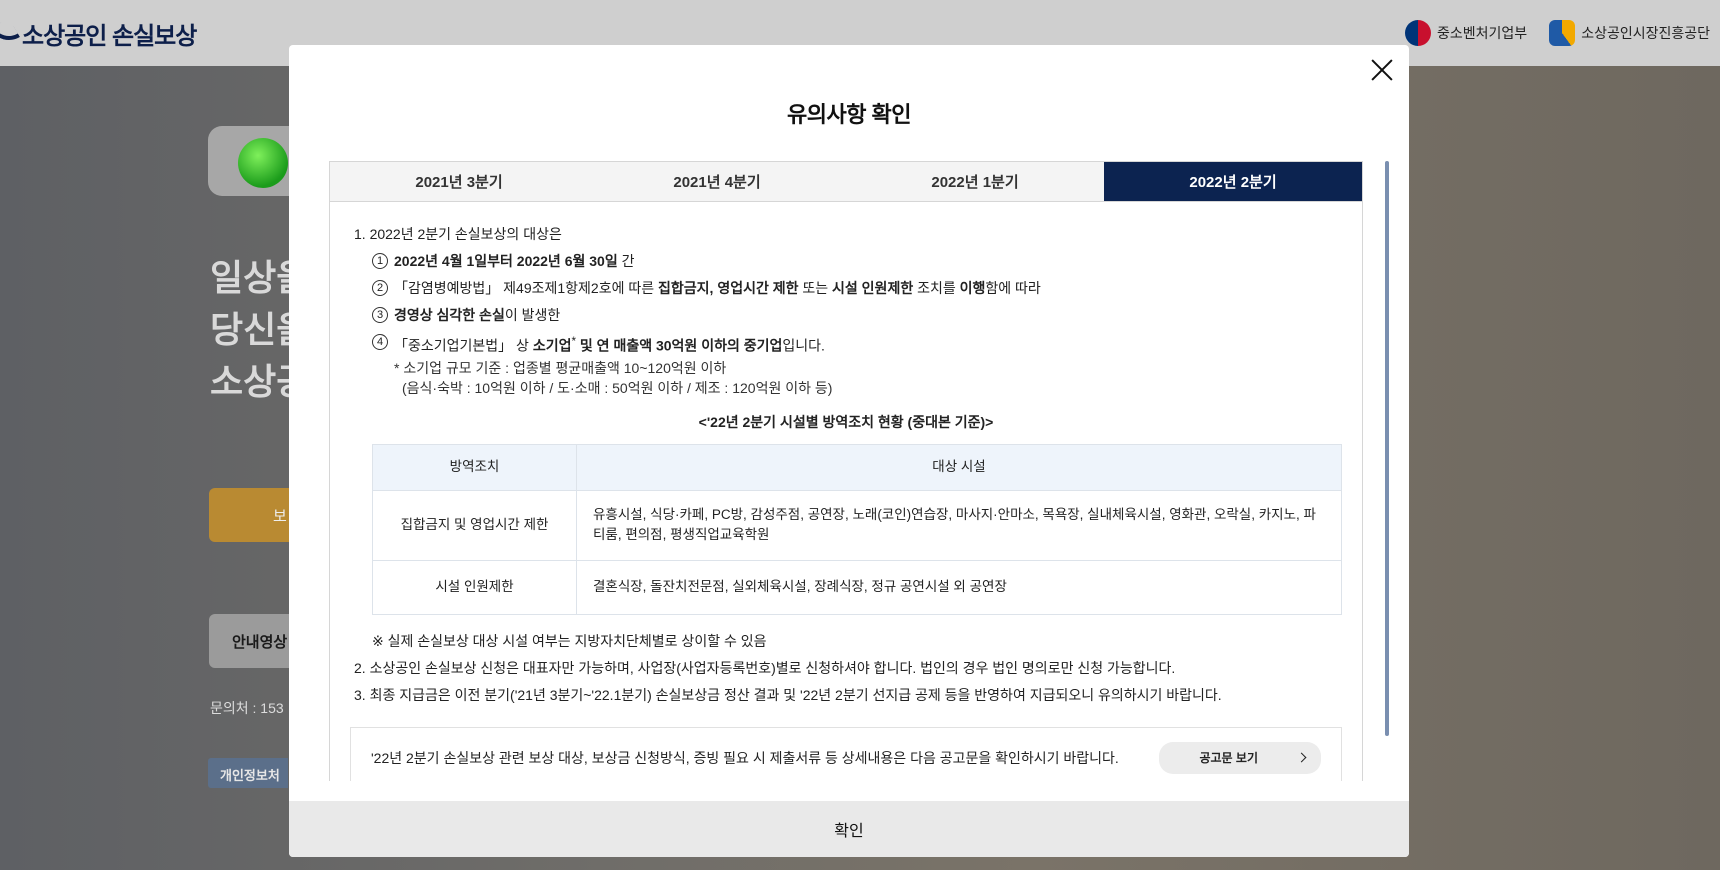 The width and height of the screenshot is (1720, 870). I want to click on sub2-f: 이행, so click(972, 288).